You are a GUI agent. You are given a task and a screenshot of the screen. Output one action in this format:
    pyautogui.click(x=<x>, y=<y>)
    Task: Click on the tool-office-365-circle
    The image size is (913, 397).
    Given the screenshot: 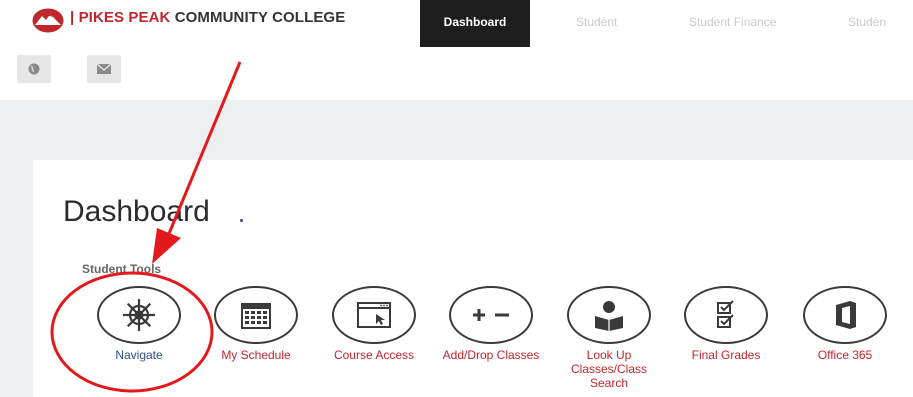 What is the action you would take?
    pyautogui.click(x=845, y=315)
    